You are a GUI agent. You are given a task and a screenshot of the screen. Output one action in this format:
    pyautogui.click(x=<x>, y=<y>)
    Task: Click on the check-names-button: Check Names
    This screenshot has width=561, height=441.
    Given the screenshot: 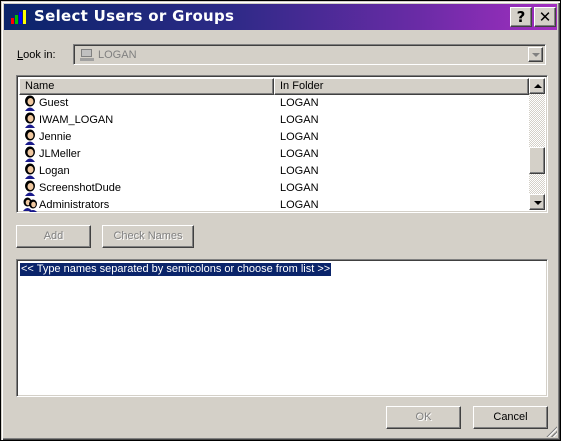 What is the action you would take?
    pyautogui.click(x=148, y=236)
    